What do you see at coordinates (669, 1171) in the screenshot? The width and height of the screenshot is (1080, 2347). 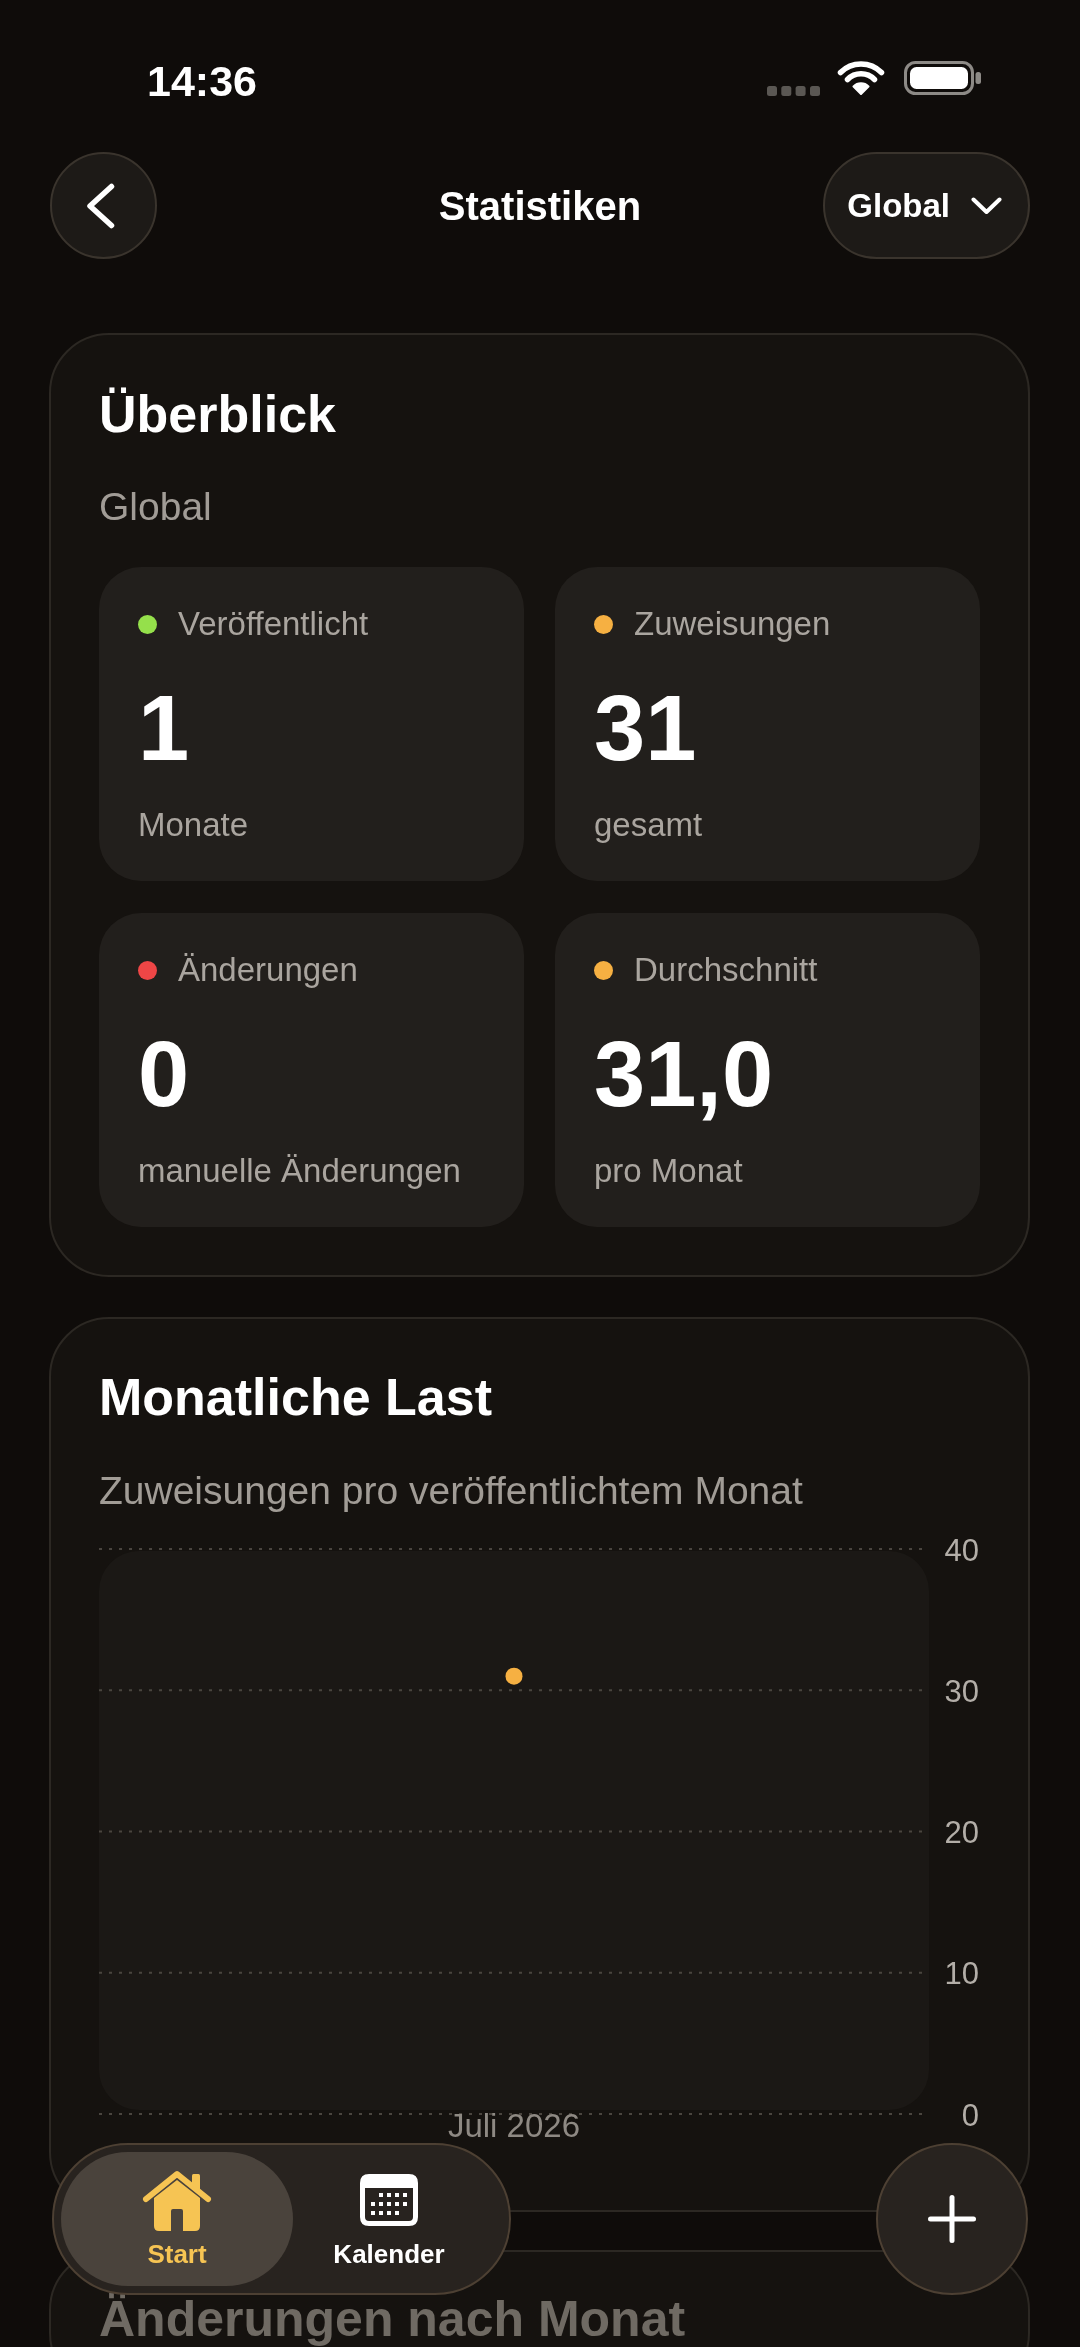 I see `stat-caption: pro Monat` at bounding box center [669, 1171].